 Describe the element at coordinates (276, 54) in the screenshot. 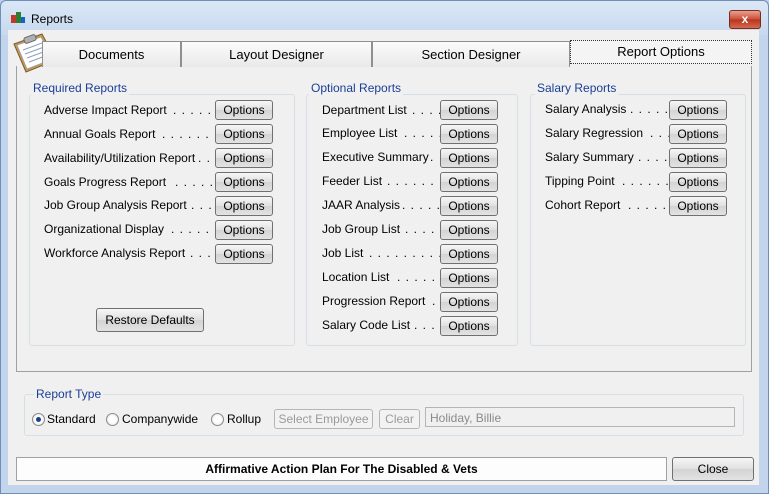

I see `tab-layout-designer: Layout Designer` at that location.